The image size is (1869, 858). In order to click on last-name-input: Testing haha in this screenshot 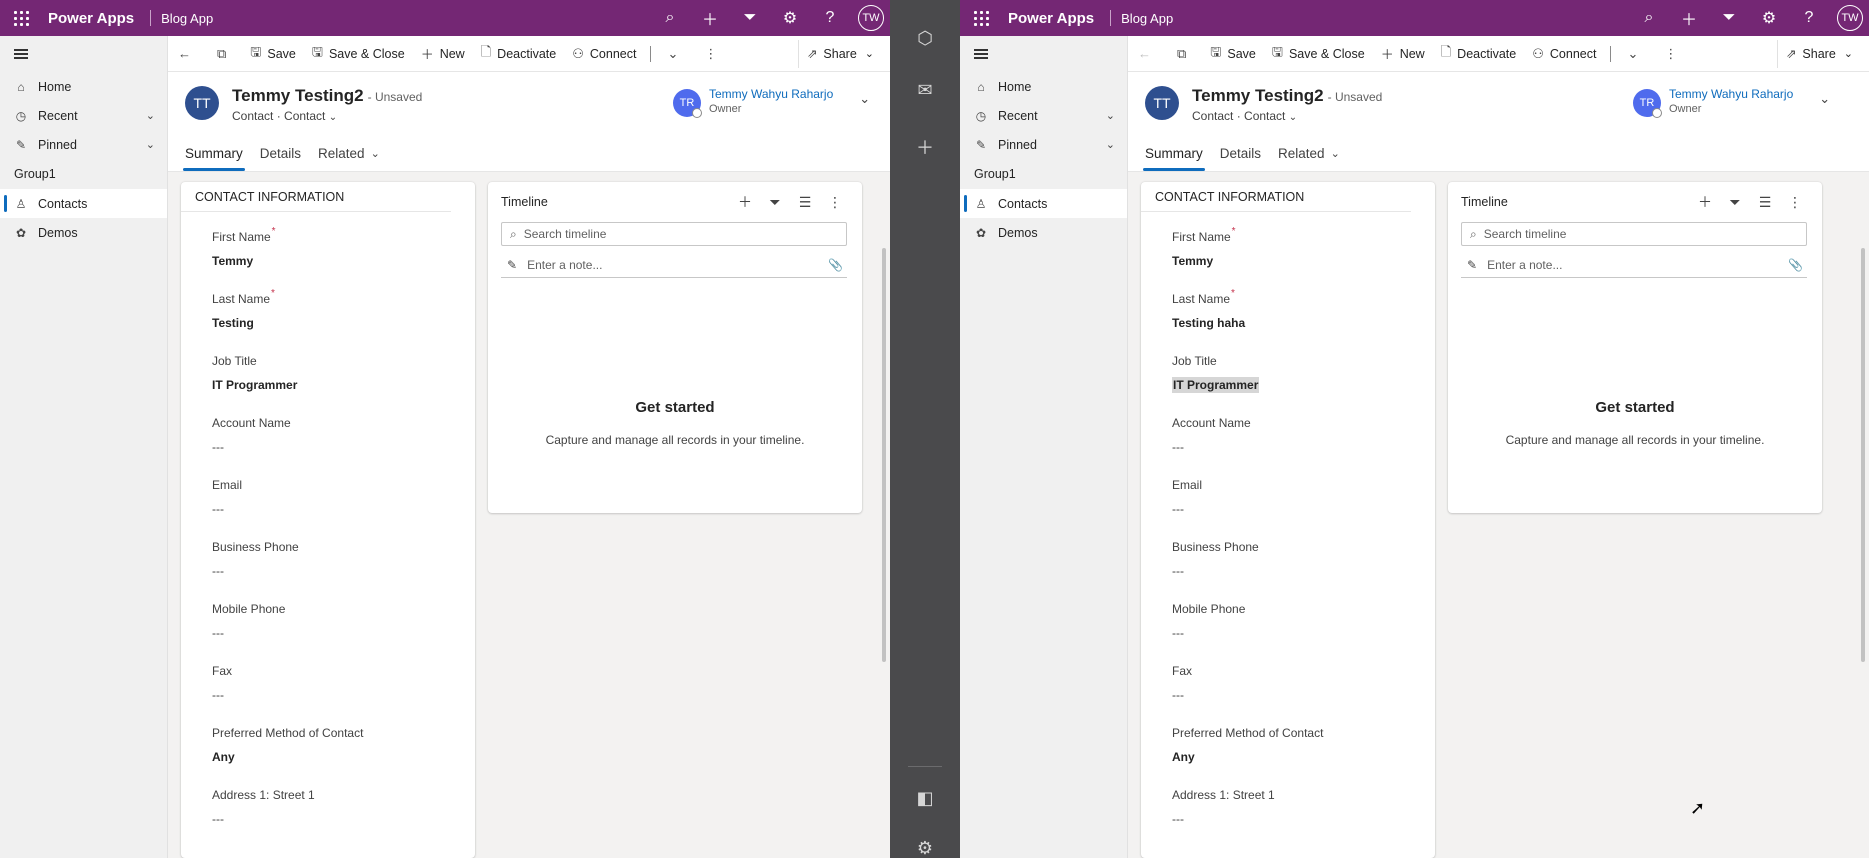, I will do `click(1303, 326)`.